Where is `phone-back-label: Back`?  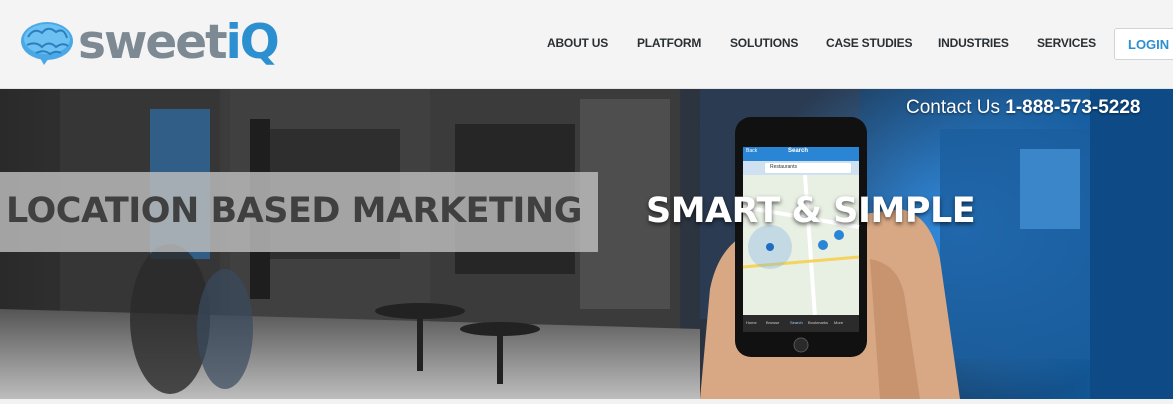
phone-back-label: Back is located at coordinates (752, 151).